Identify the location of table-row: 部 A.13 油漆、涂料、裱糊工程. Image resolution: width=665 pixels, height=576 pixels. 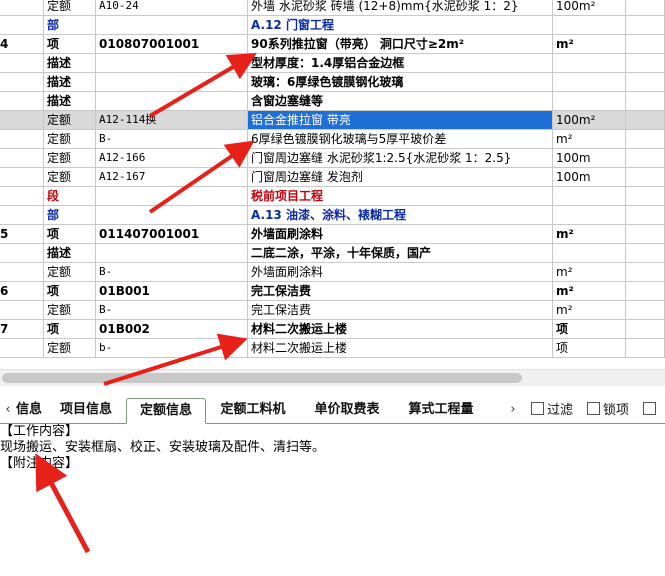
(332, 215).